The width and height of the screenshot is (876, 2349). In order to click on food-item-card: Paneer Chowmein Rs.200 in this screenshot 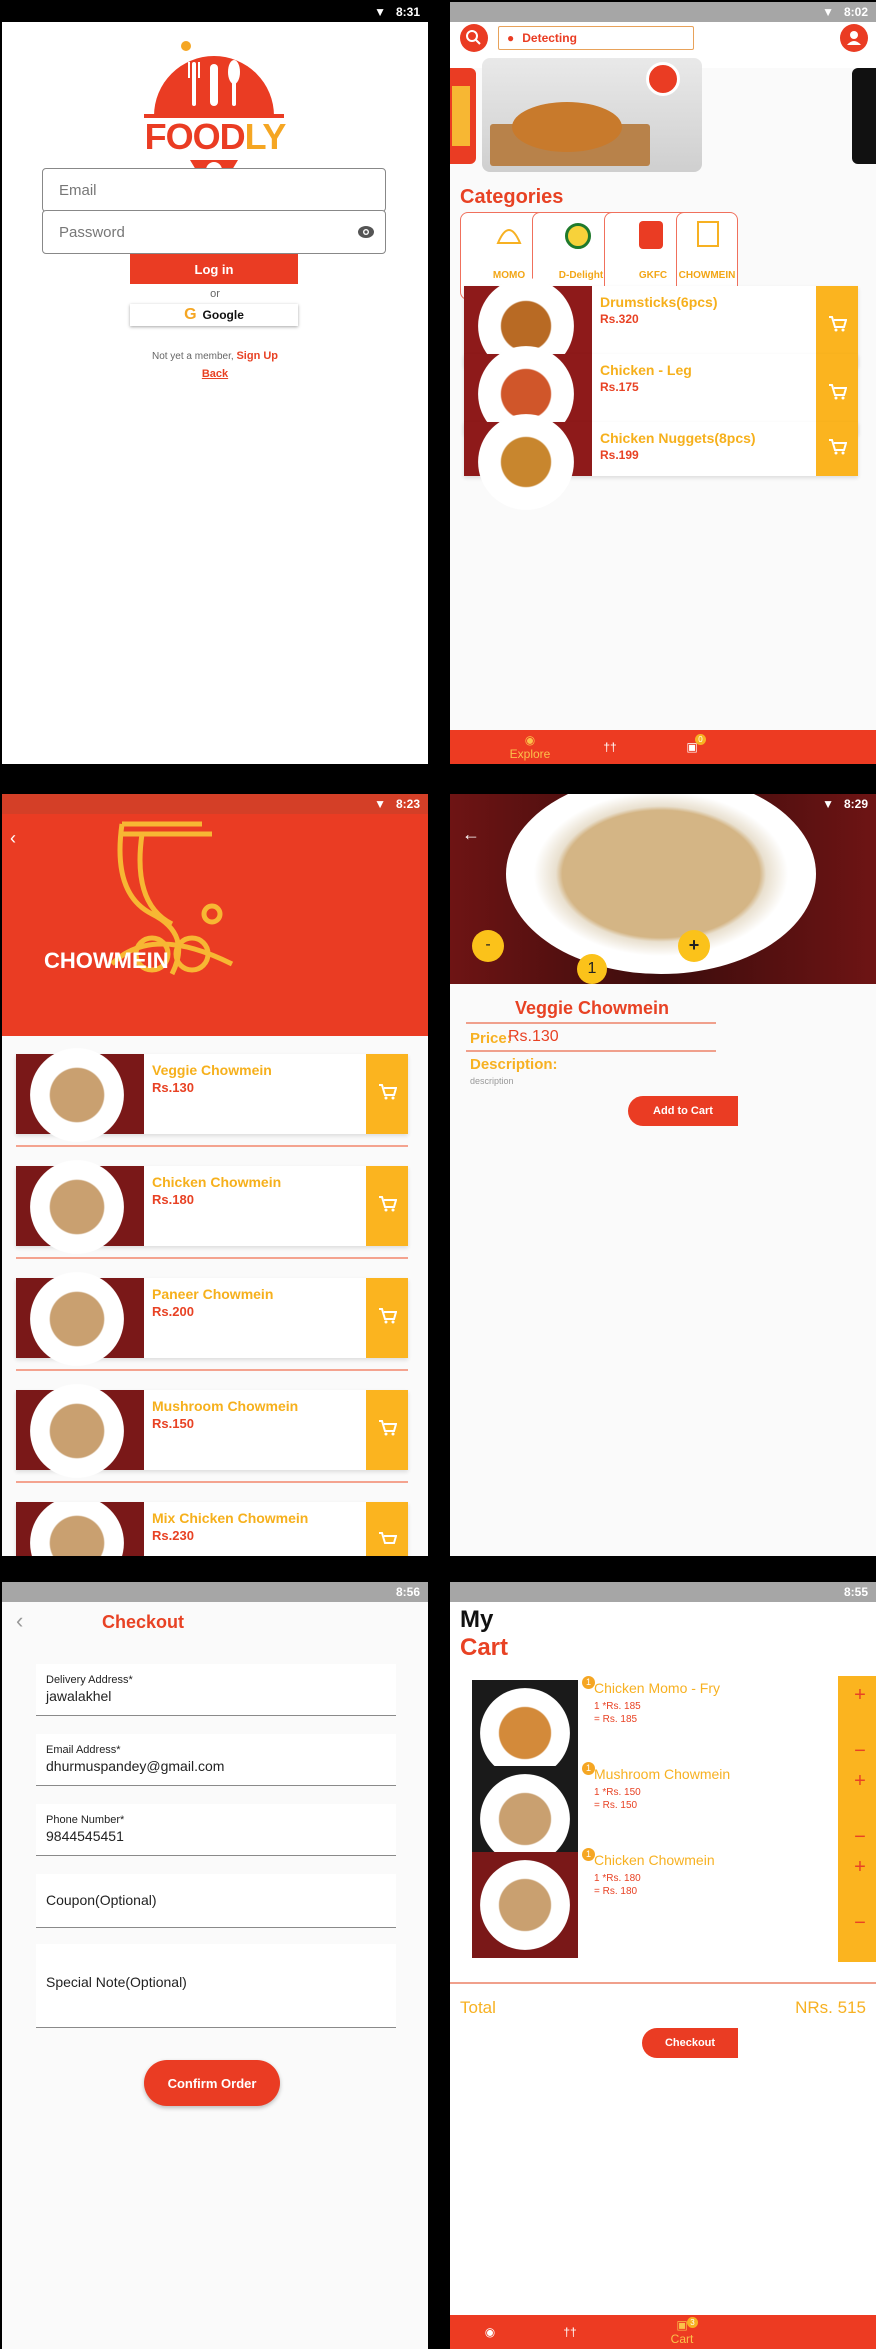, I will do `click(212, 1319)`.